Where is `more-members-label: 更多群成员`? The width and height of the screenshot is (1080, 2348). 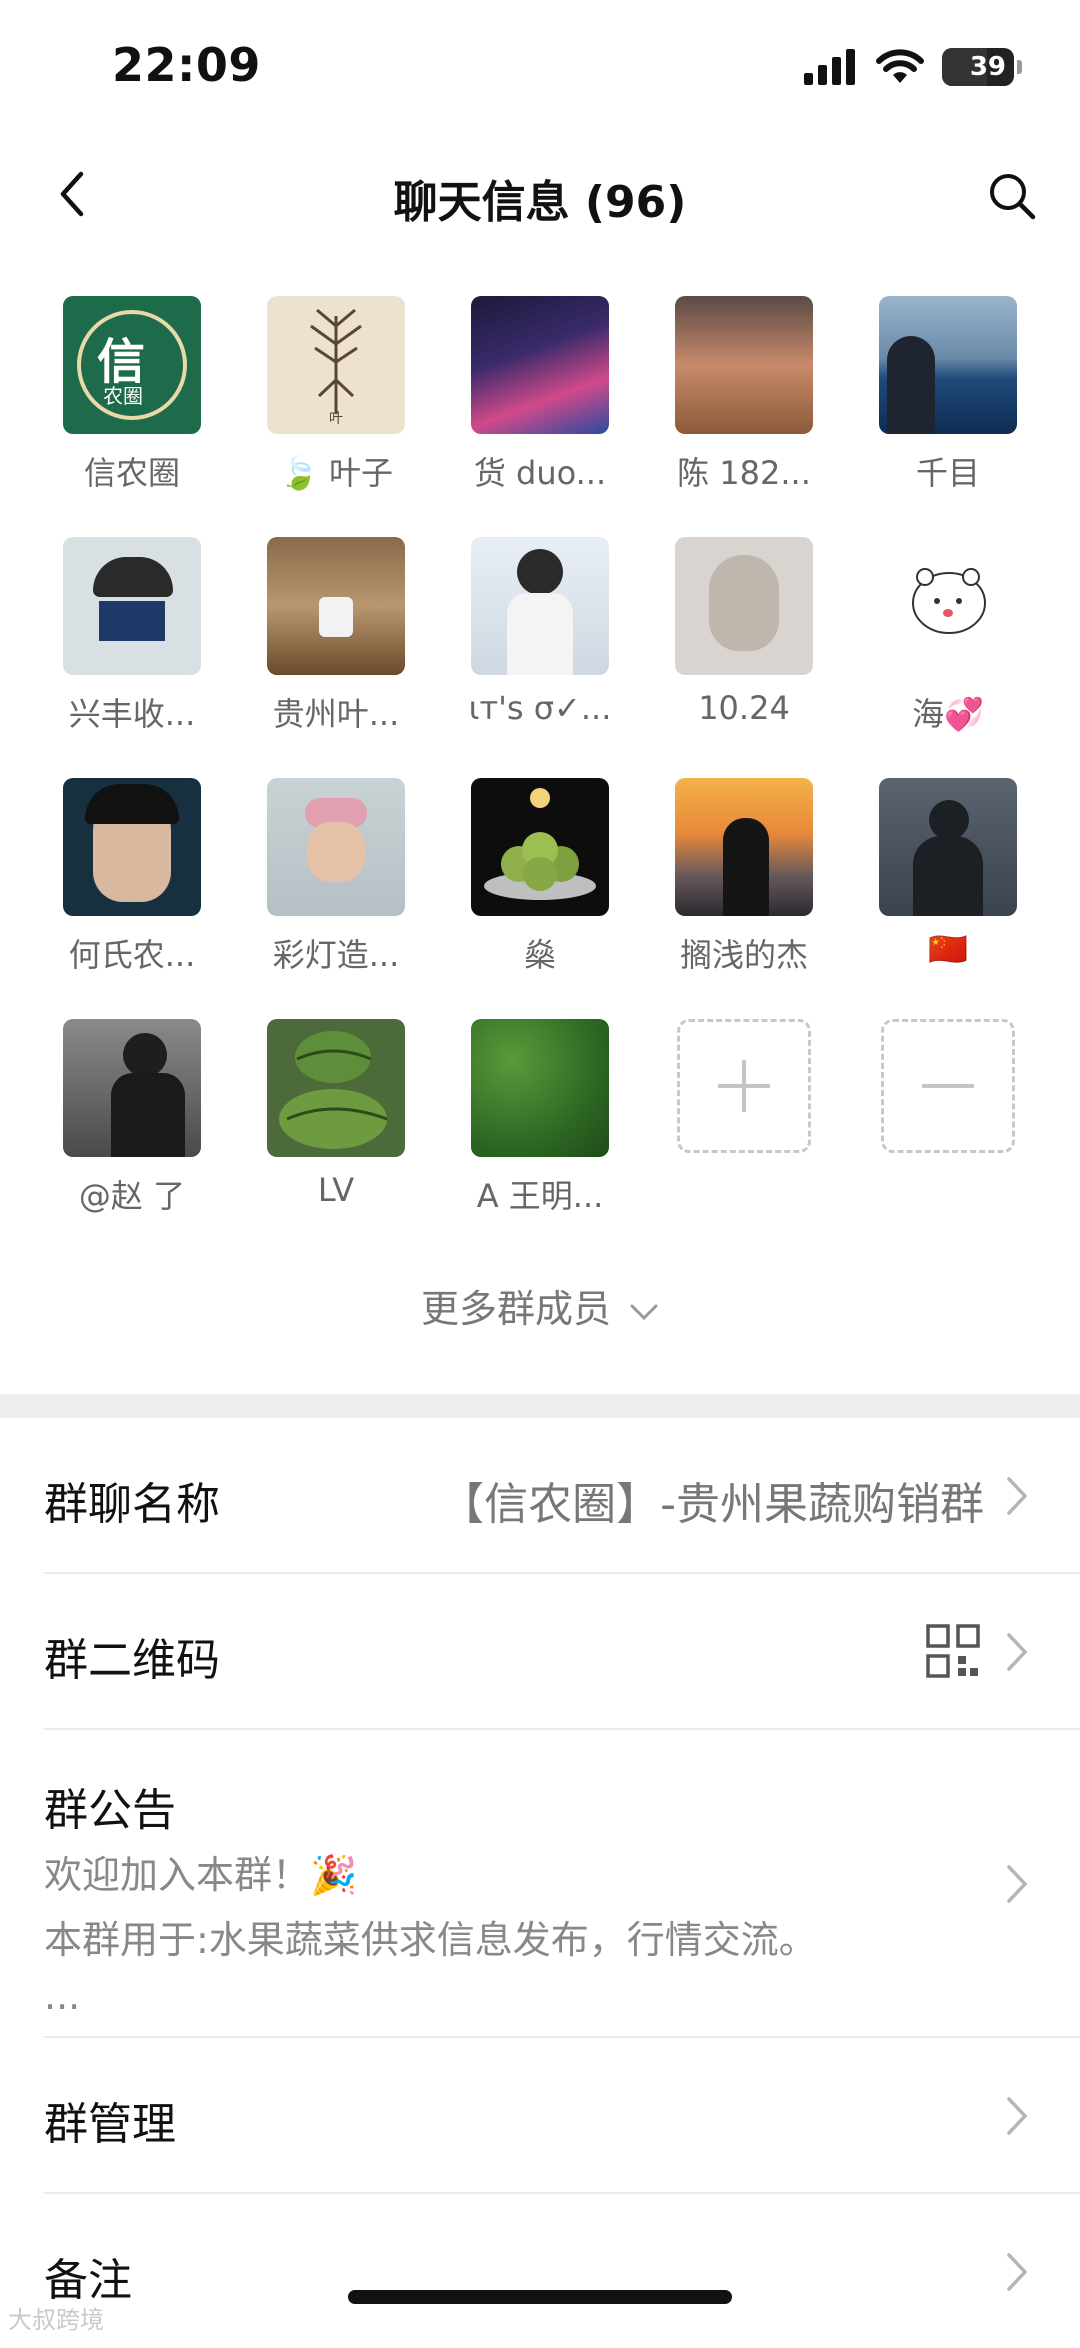 more-members-label: 更多群成员 is located at coordinates (515, 1309).